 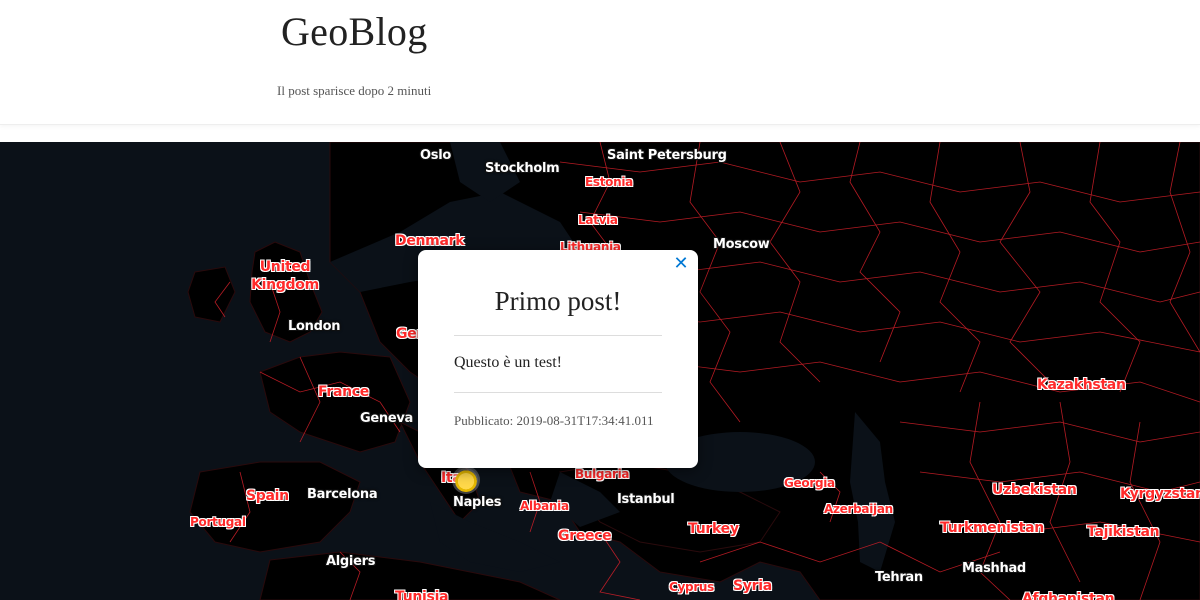 I want to click on post-marker, so click(x=466, y=480).